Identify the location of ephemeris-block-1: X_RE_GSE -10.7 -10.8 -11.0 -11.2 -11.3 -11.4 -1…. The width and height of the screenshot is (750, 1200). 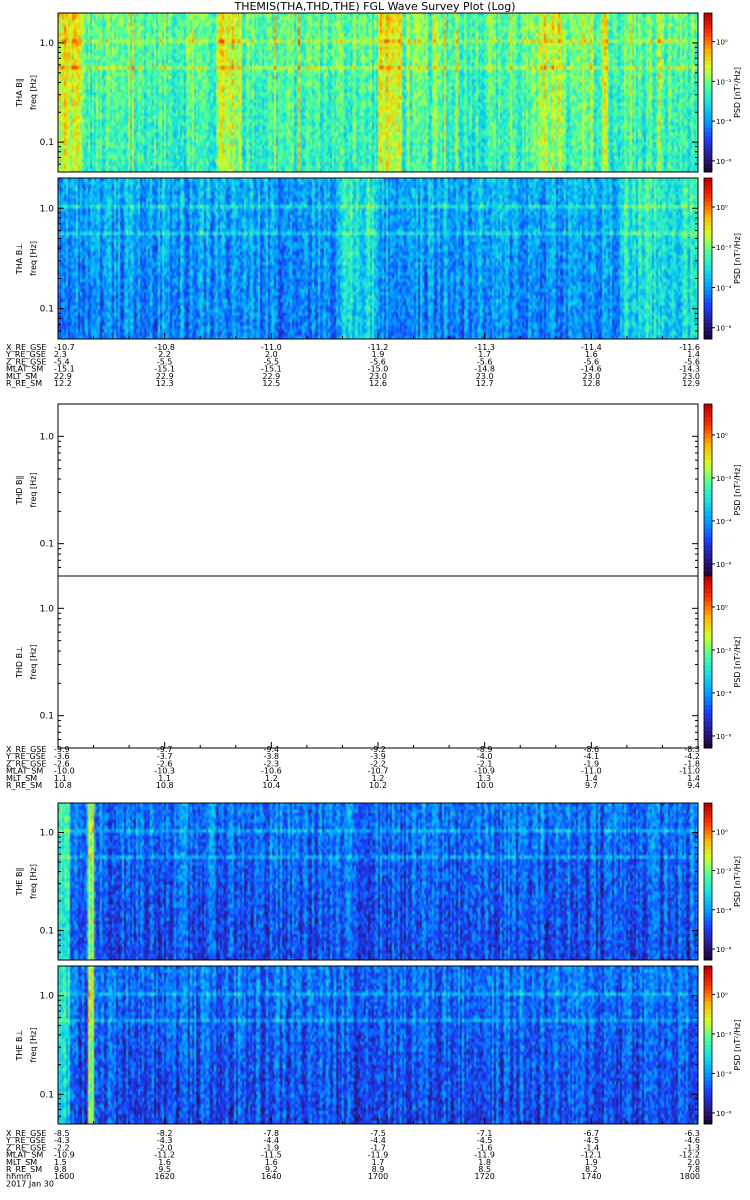
(352, 360).